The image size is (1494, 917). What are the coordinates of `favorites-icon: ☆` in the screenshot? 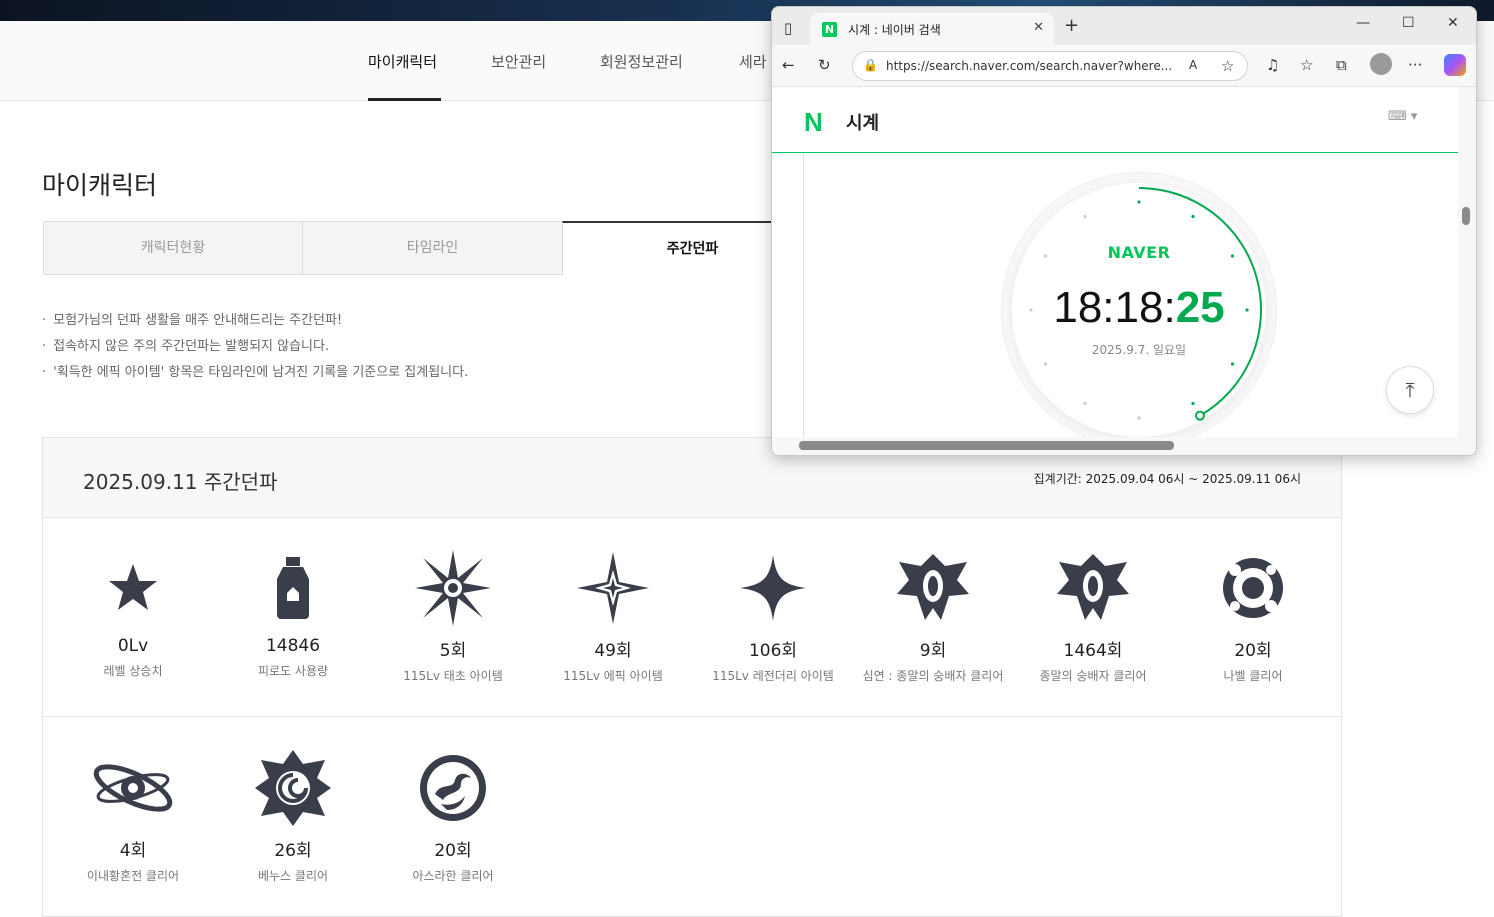 It's located at (1306, 65).